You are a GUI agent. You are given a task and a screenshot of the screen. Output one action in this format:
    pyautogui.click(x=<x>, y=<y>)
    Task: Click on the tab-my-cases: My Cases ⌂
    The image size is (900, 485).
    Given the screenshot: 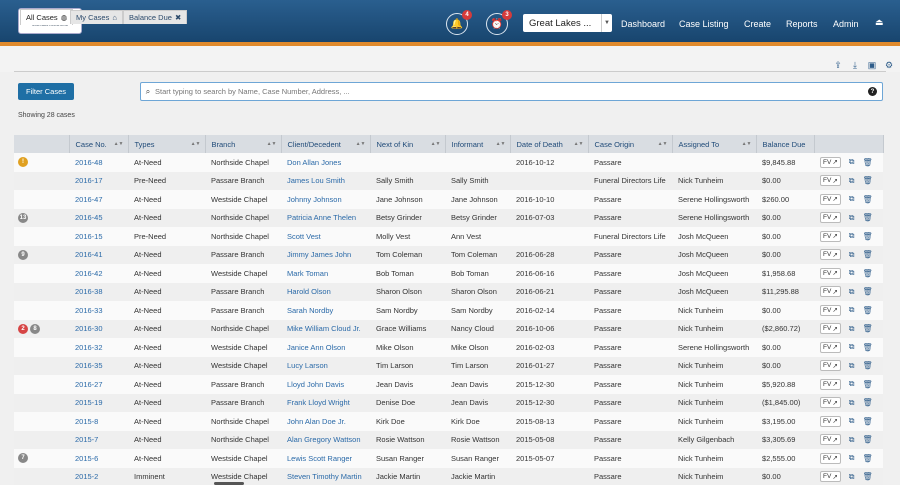 What is the action you would take?
    pyautogui.click(x=96, y=17)
    